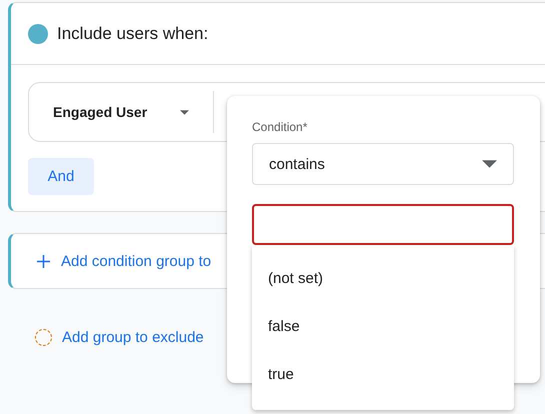  What do you see at coordinates (280, 127) in the screenshot?
I see `condition-label: Condition*` at bounding box center [280, 127].